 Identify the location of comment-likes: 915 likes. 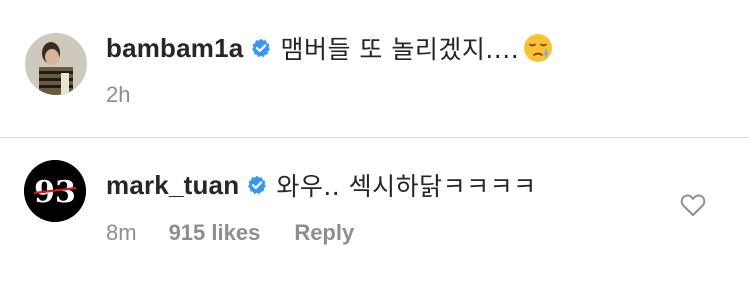
(215, 233).